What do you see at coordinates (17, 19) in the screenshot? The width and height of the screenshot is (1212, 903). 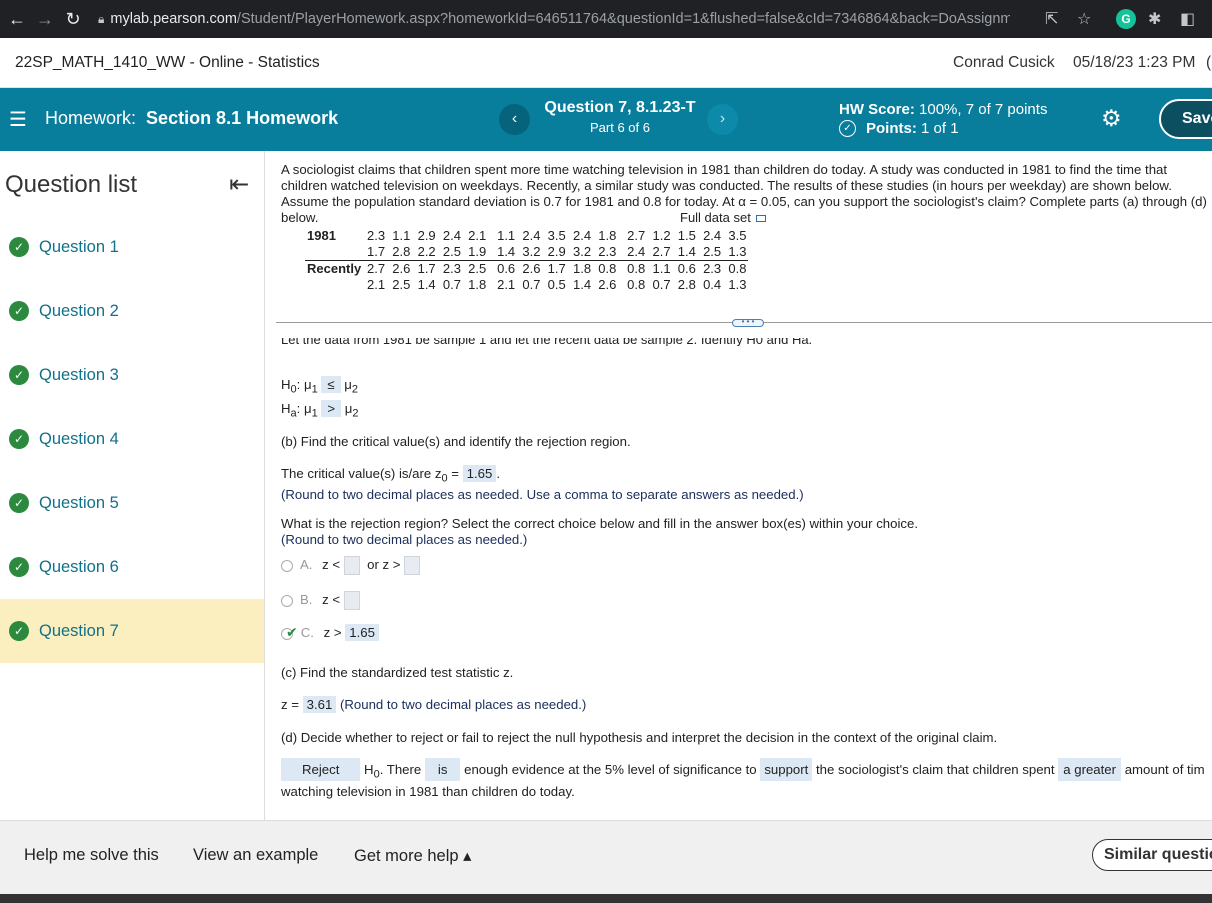 I see `back-arrow-icon: ←` at bounding box center [17, 19].